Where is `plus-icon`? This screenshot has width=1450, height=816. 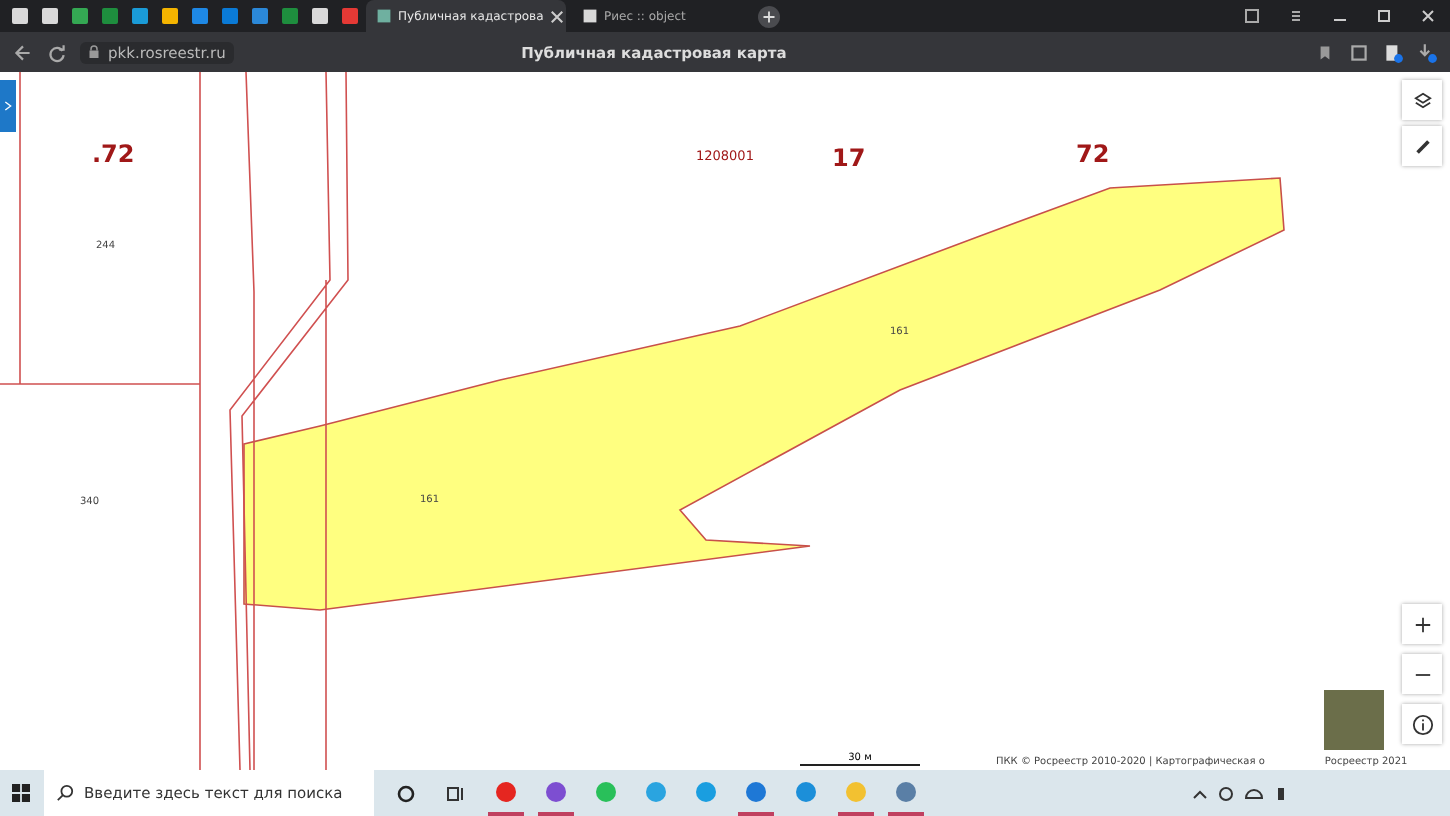
plus-icon is located at coordinates (1422, 624).